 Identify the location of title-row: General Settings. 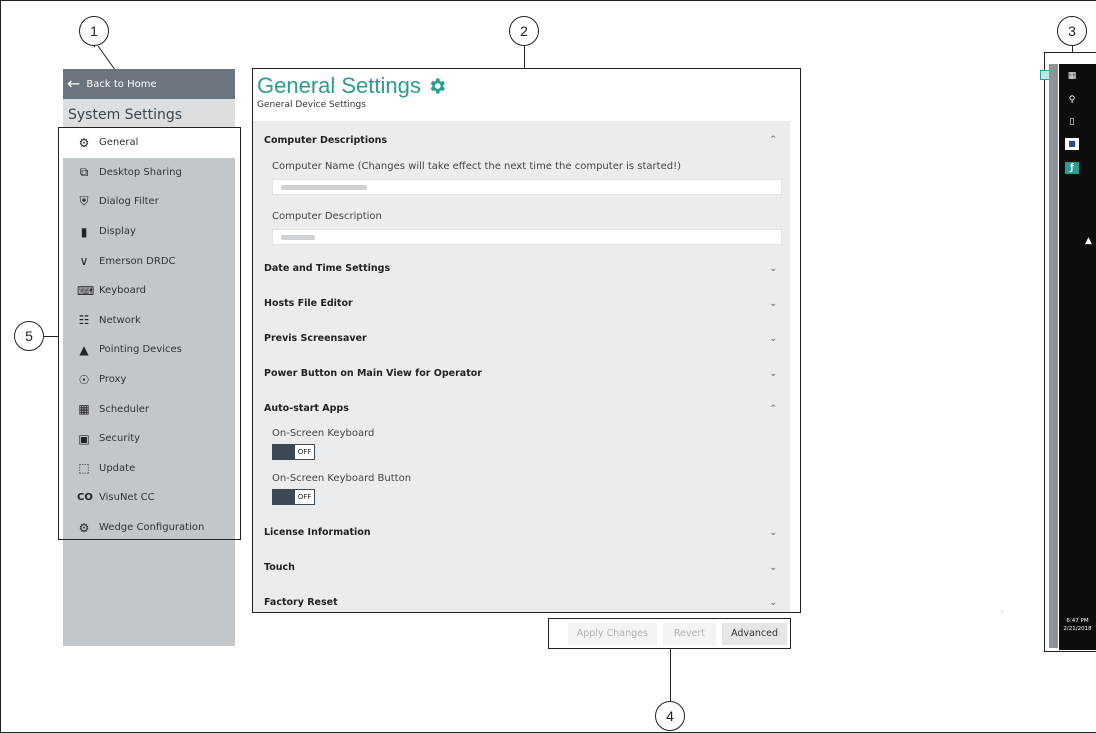
(528, 86).